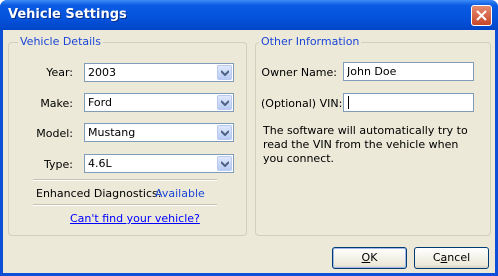 The height and width of the screenshot is (276, 498). What do you see at coordinates (180, 193) in the screenshot?
I see `enhanced-diagnostics-status: Available` at bounding box center [180, 193].